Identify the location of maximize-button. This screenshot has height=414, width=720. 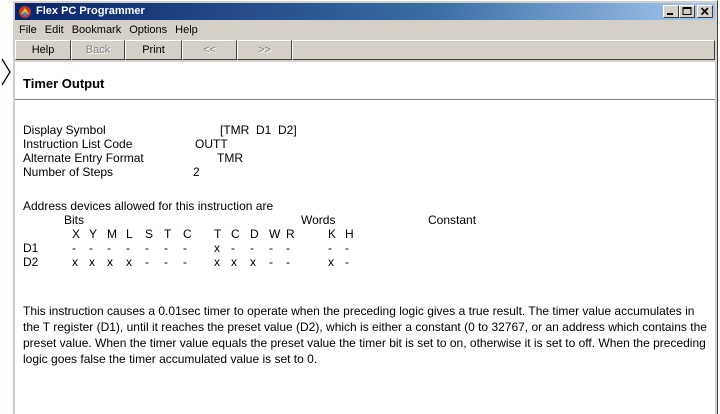
(687, 11).